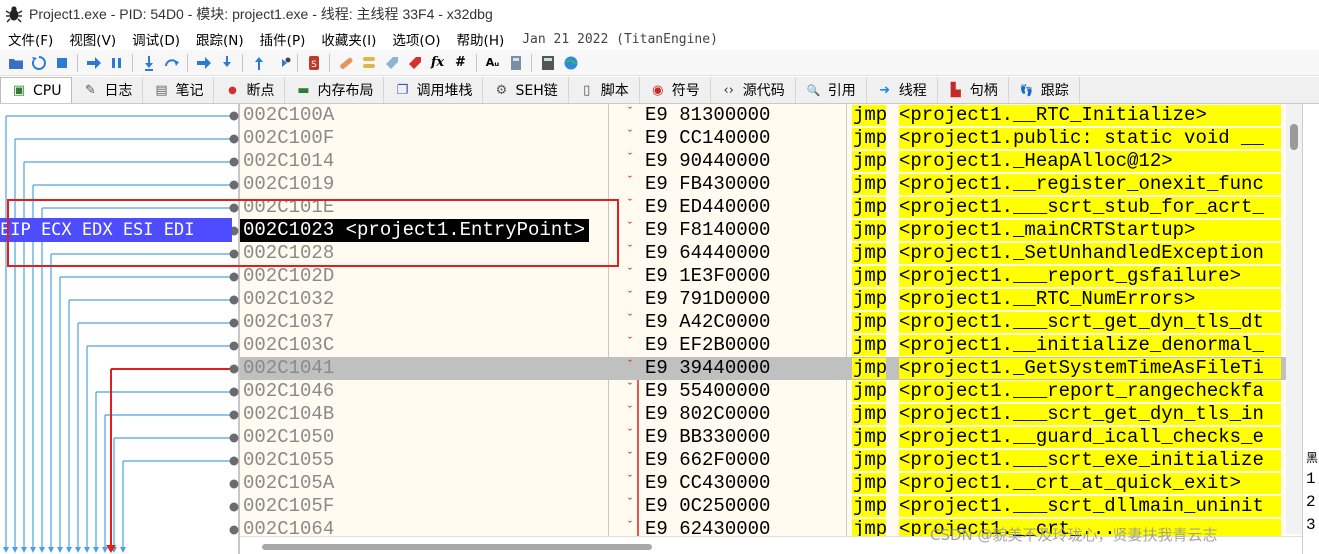  I want to click on bytes-cell: E9 EF2B0000, so click(708, 345).